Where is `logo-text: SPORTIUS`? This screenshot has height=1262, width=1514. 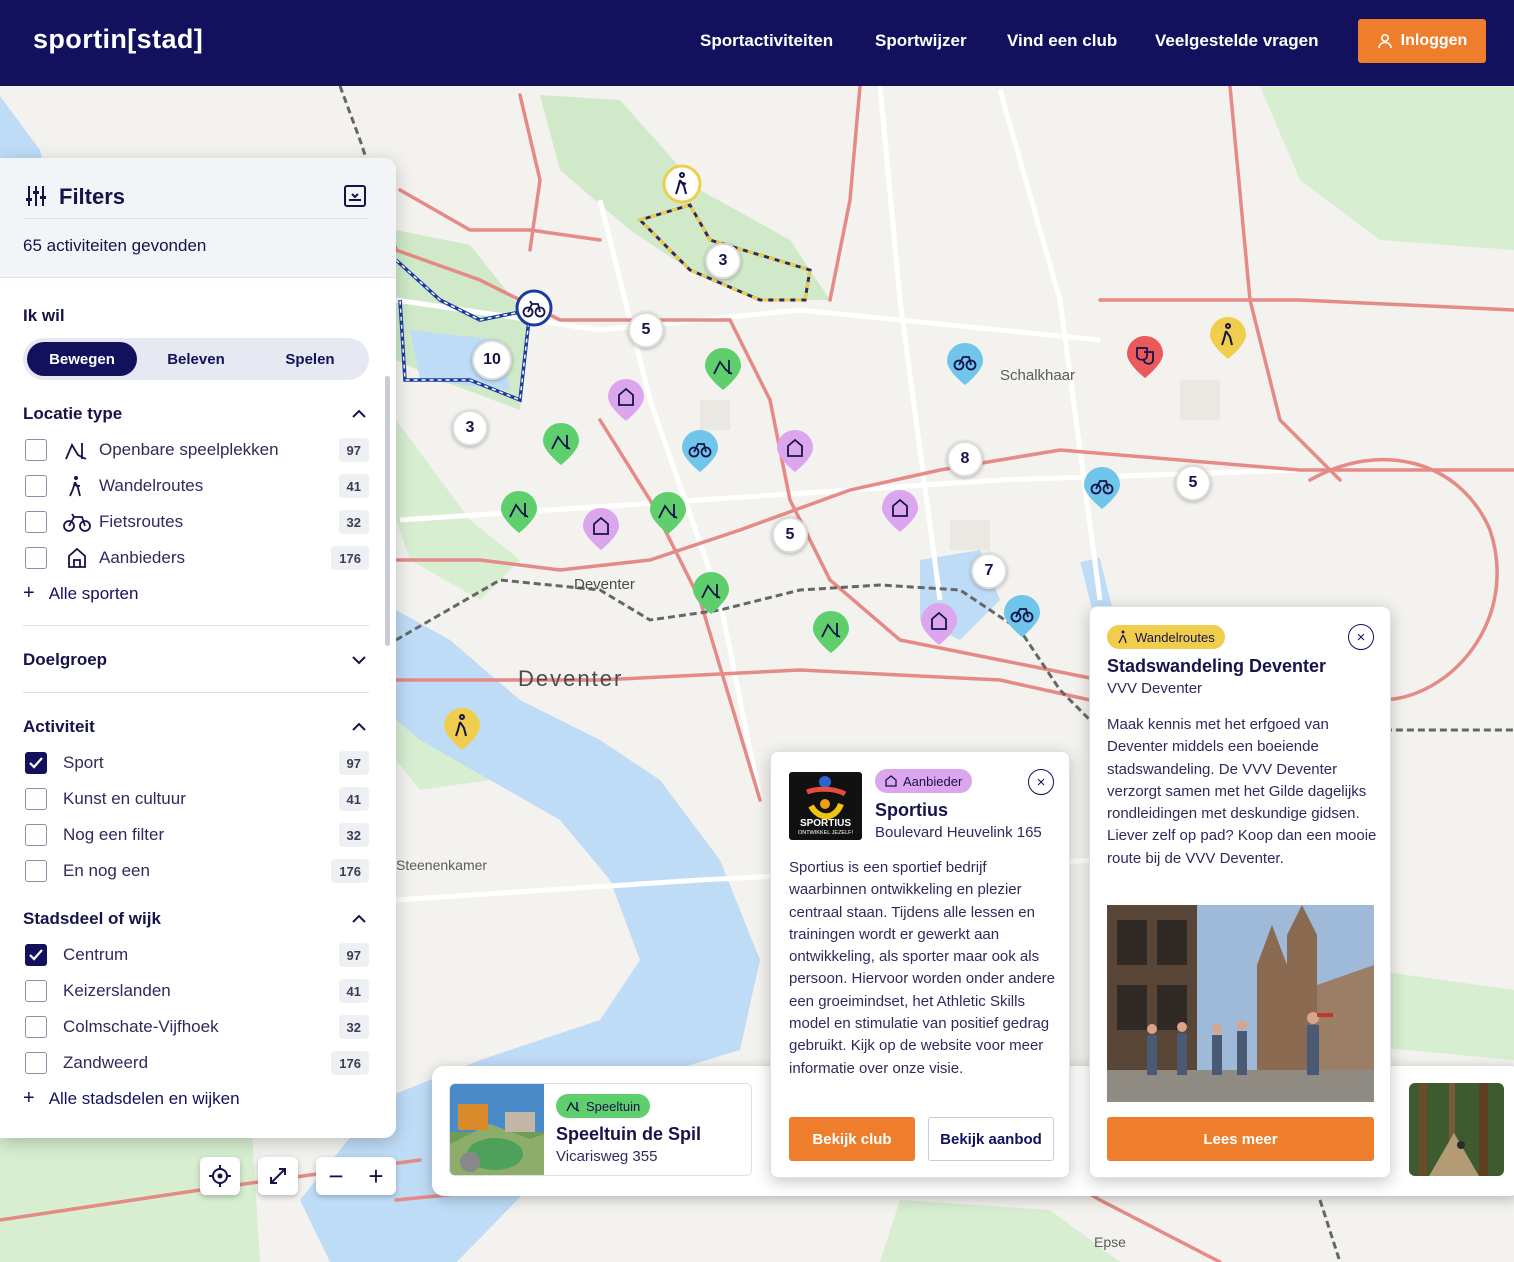
logo-text: SPORTIUS is located at coordinates (825, 823).